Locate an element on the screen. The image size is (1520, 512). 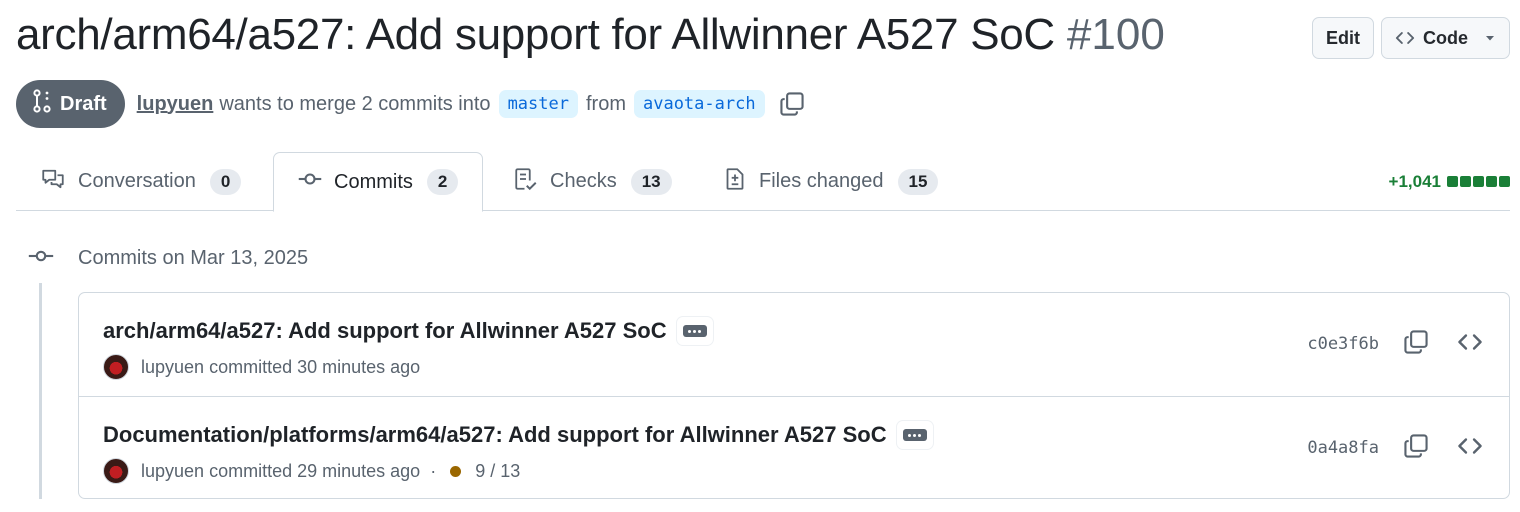
caret-down-icon is located at coordinates (1490, 38).